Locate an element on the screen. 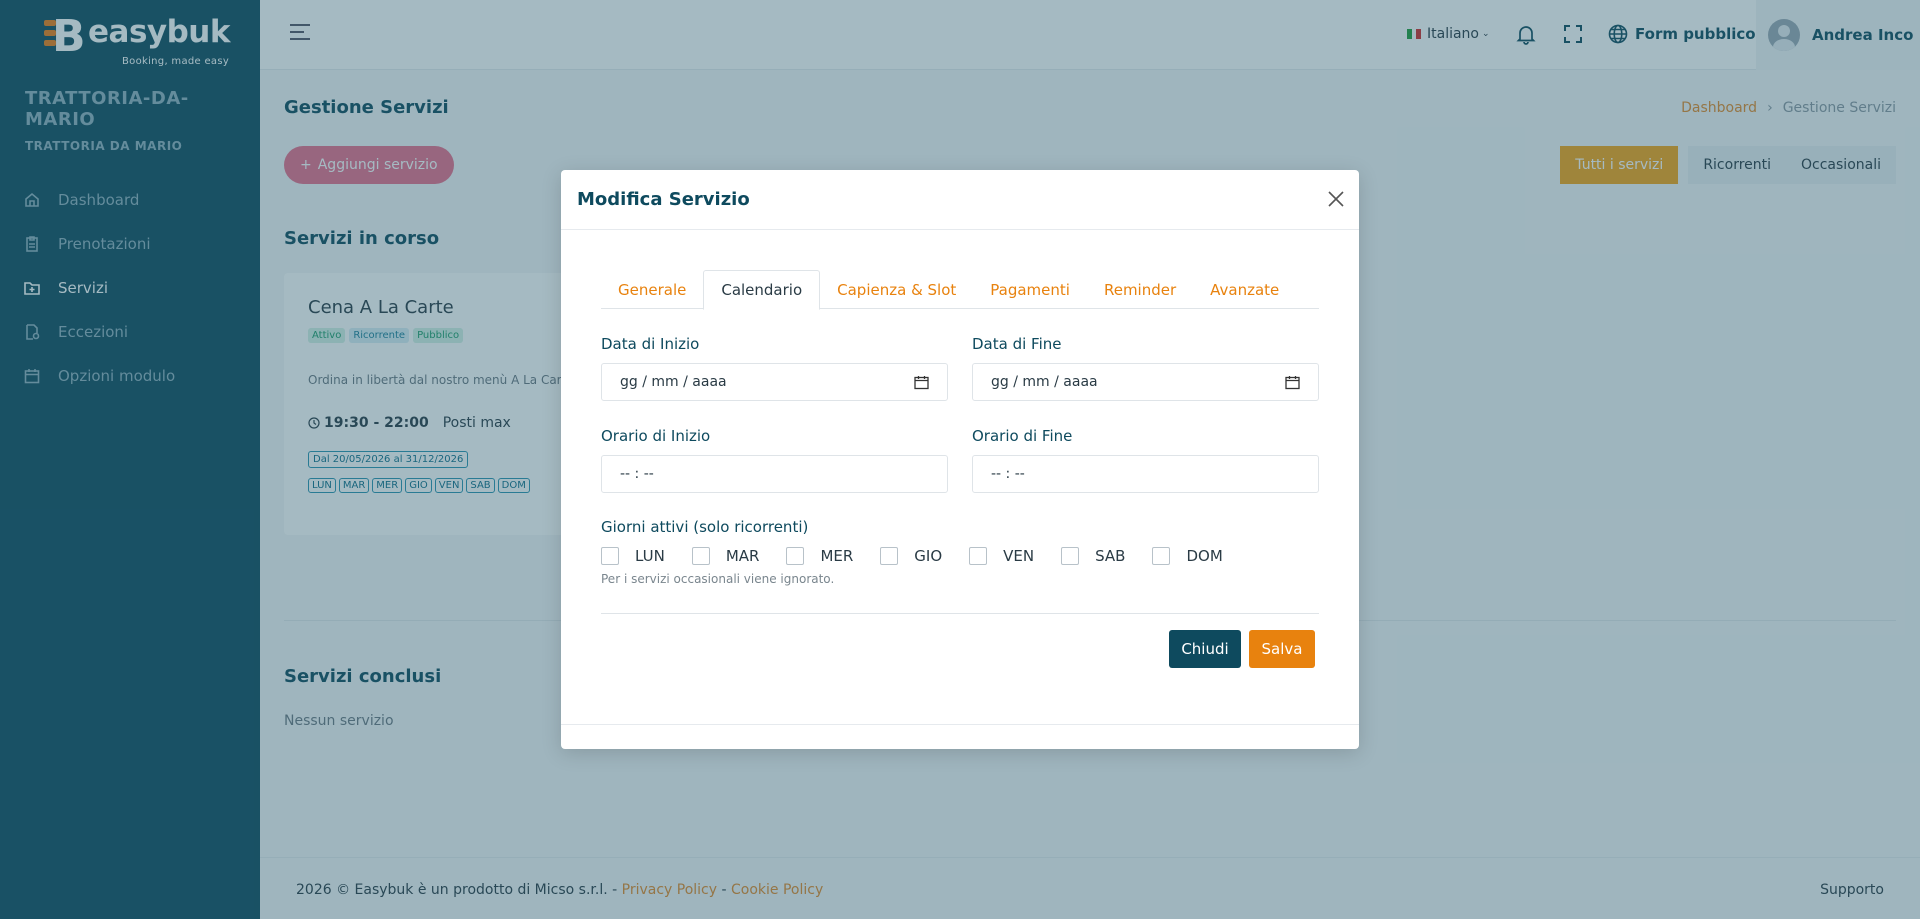 The image size is (1920, 919). tab-avanzate: Avanzate is located at coordinates (1244, 289).